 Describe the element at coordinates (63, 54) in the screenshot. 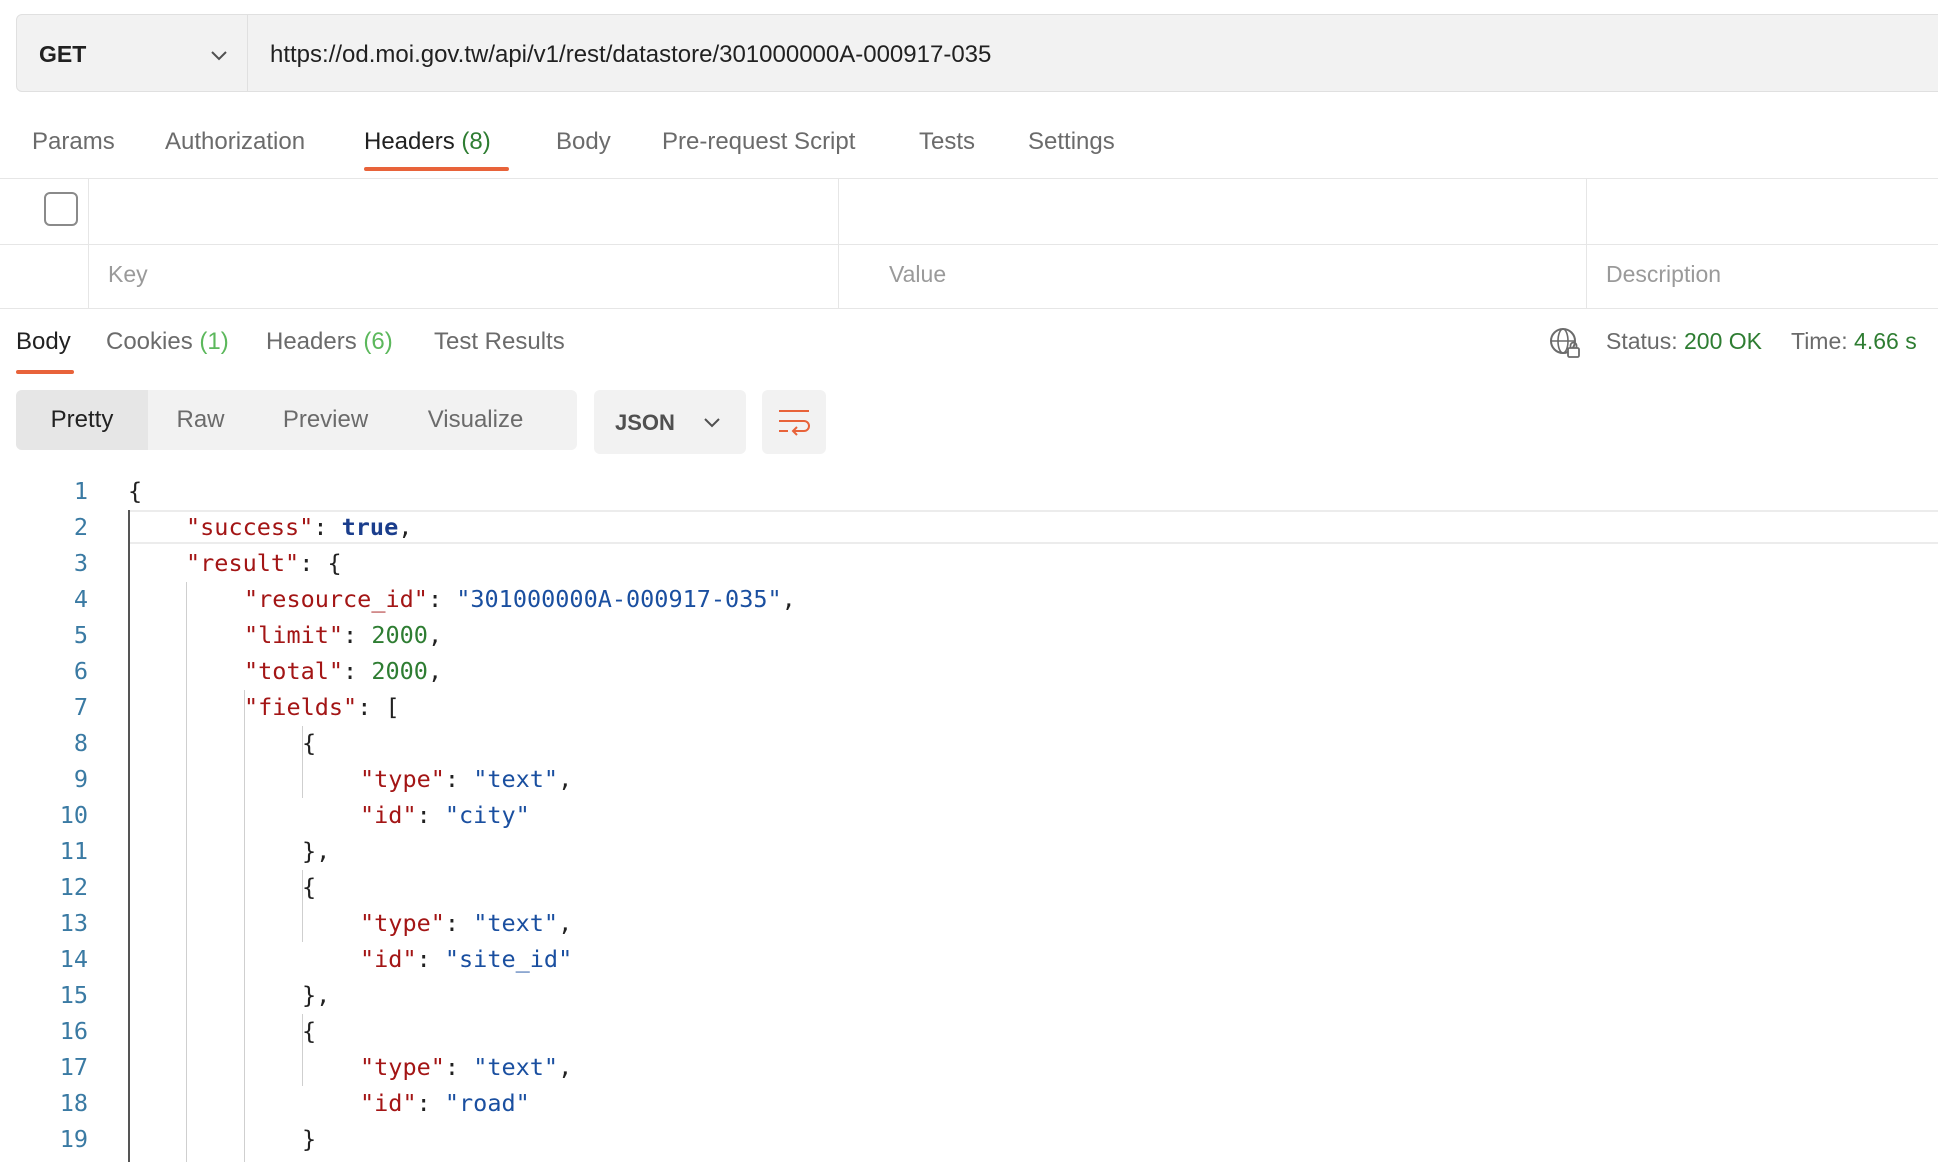

I see `method-label: GET` at that location.